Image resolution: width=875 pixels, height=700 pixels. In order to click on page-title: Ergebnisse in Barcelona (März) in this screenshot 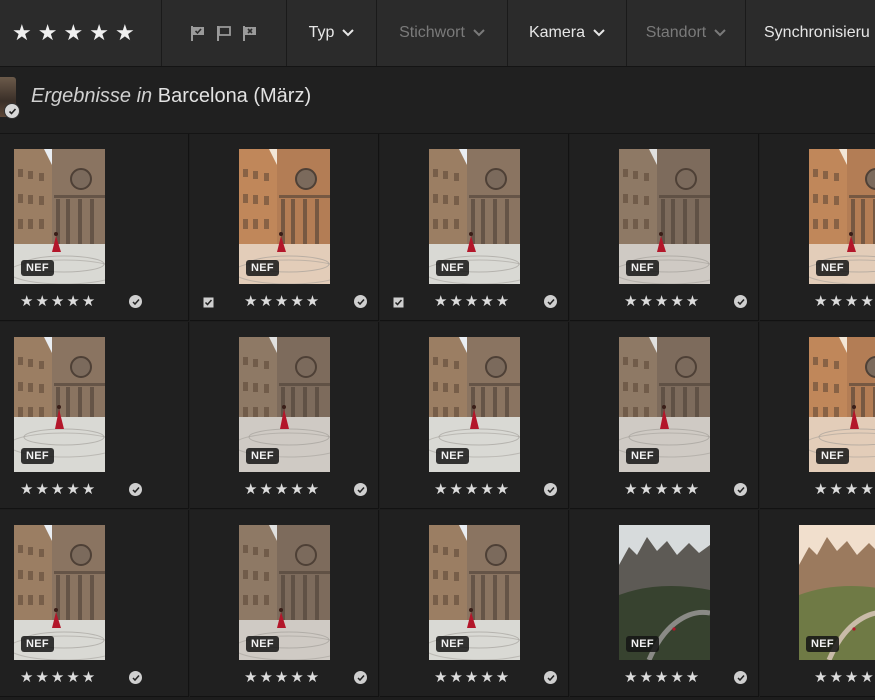, I will do `click(171, 96)`.